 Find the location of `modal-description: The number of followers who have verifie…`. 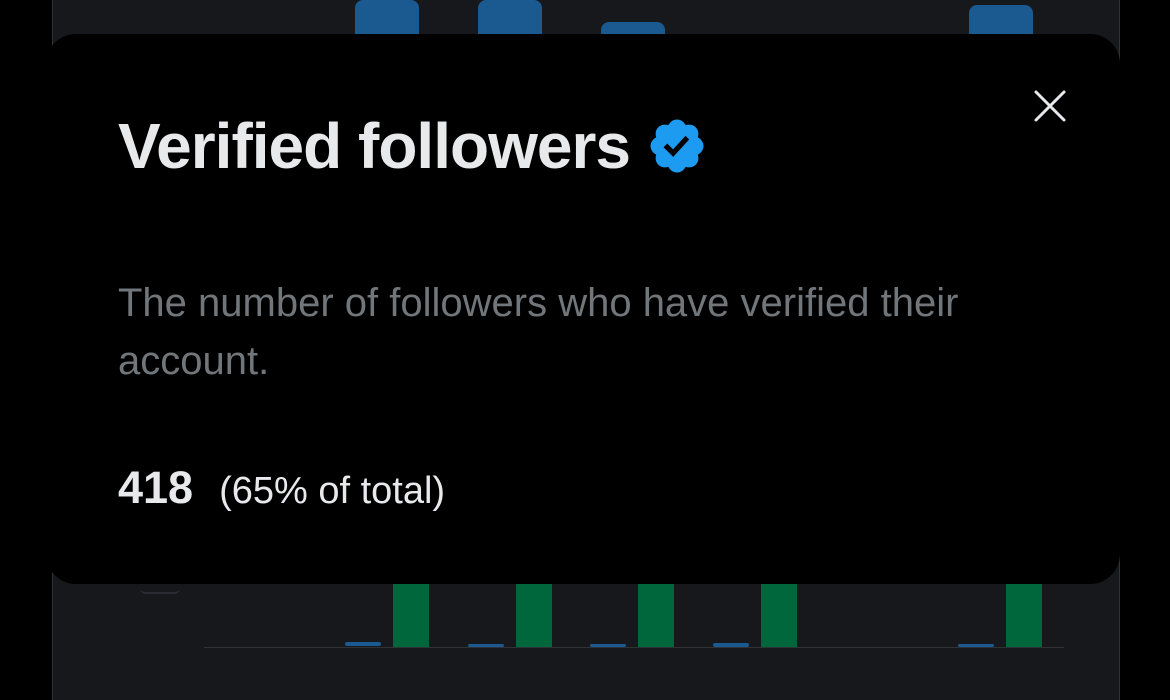

modal-description: The number of followers who have verifie… is located at coordinates (538, 332).